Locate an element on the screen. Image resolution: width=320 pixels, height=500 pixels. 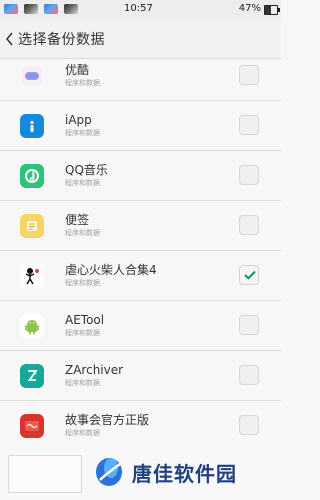
list-item-qq-music: QQ音乐 程序和数据 is located at coordinates (140, 176).